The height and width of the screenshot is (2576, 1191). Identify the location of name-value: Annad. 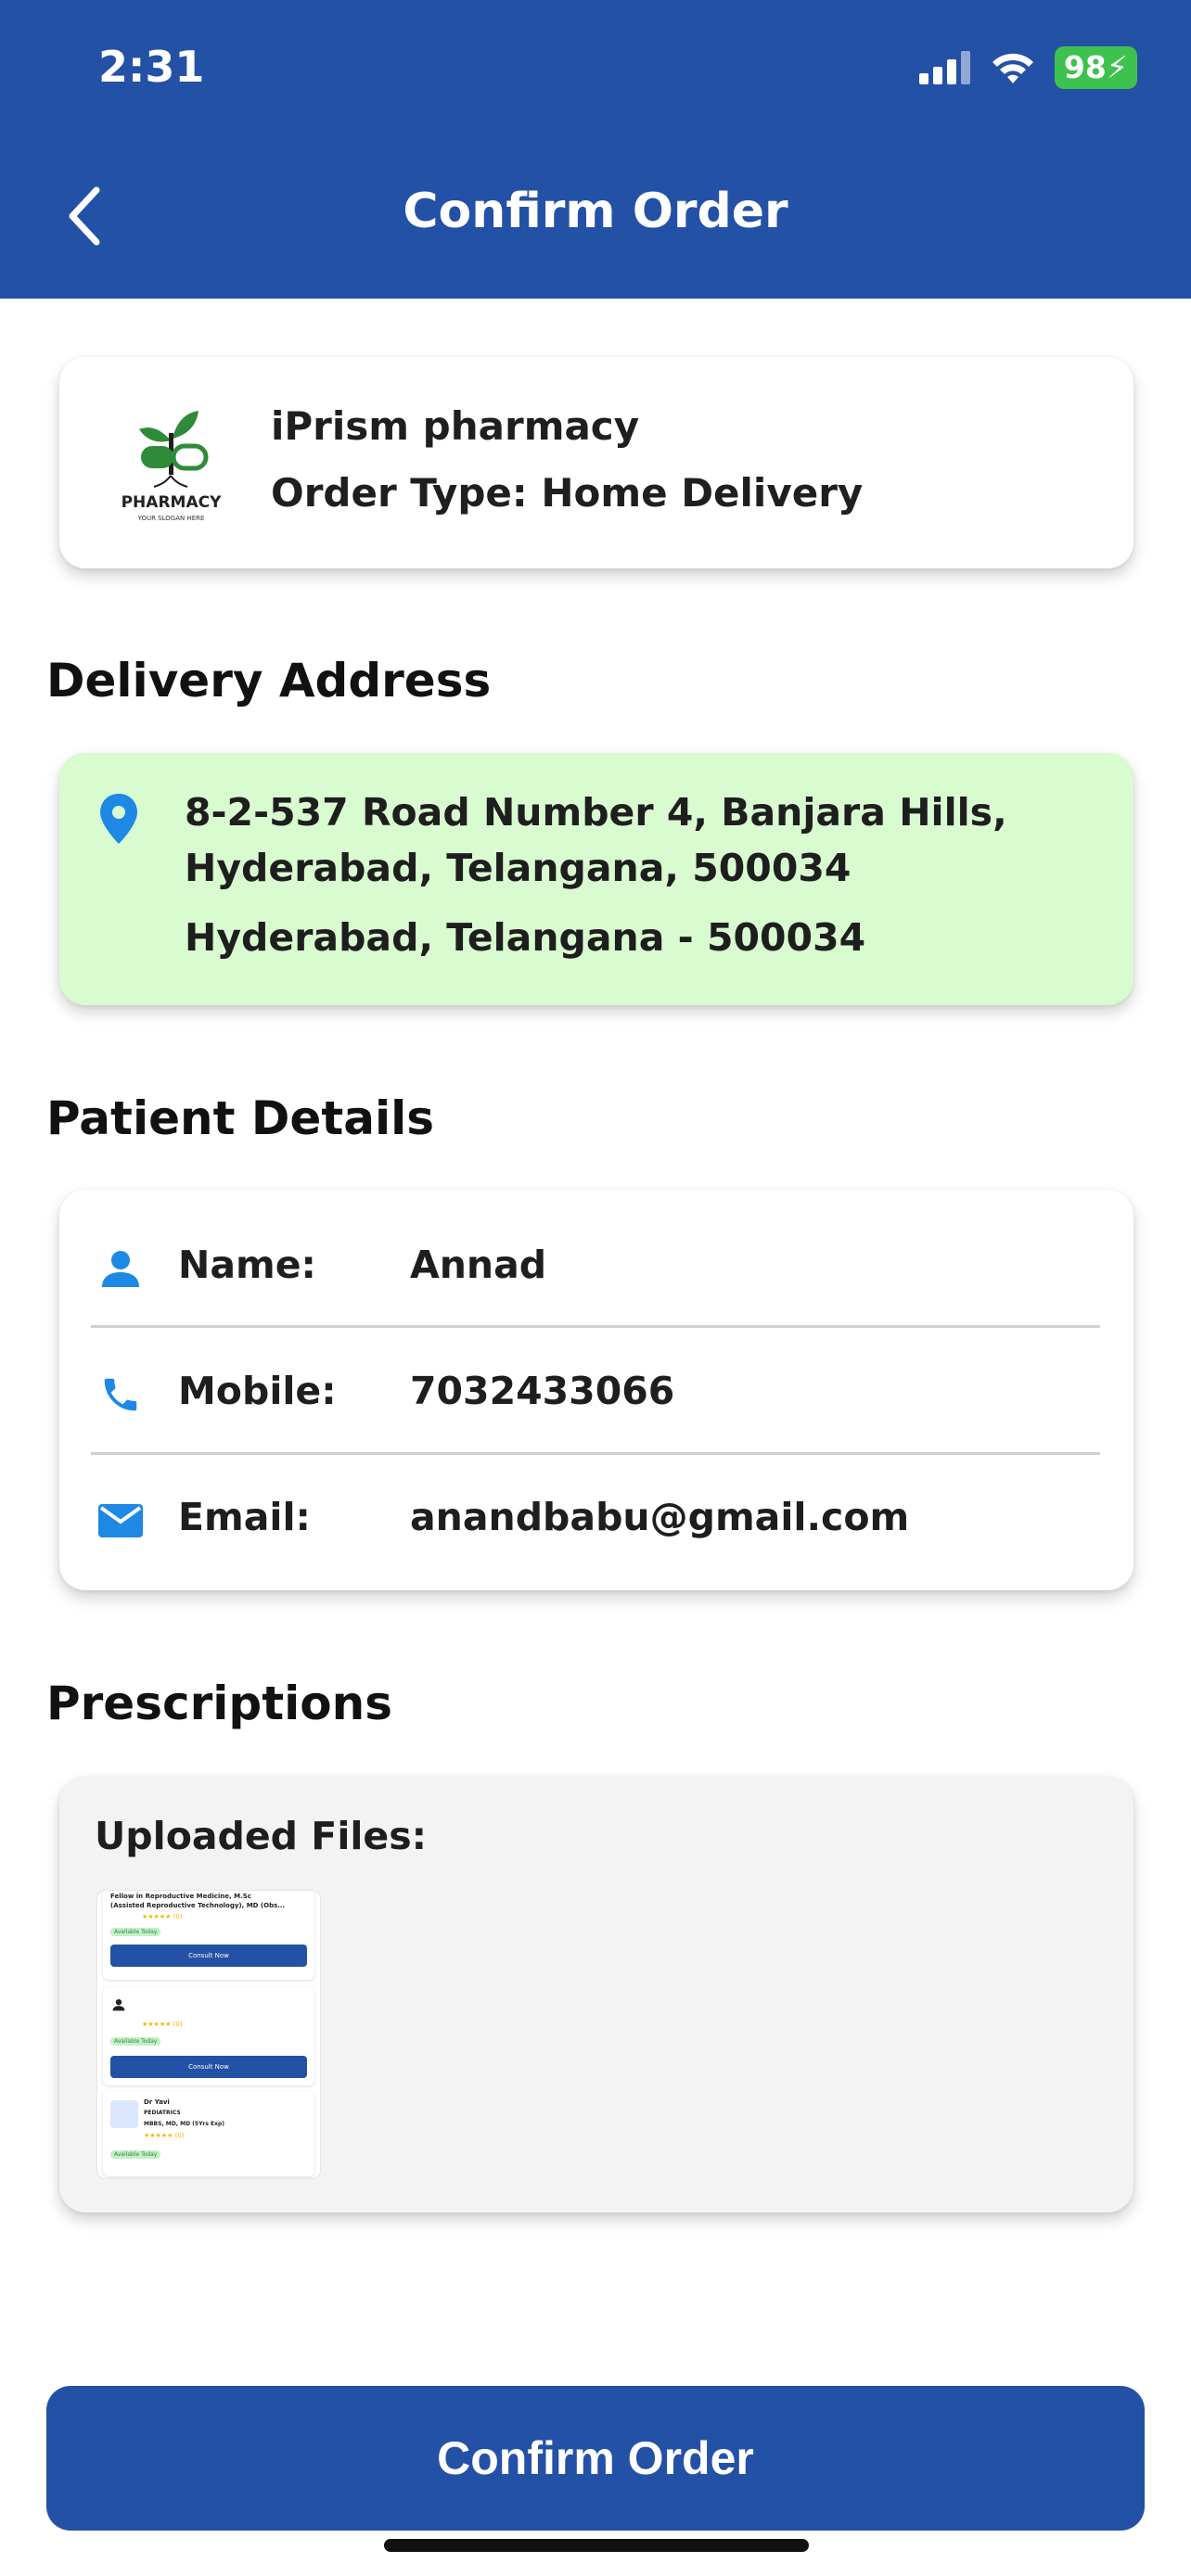
(478, 1265).